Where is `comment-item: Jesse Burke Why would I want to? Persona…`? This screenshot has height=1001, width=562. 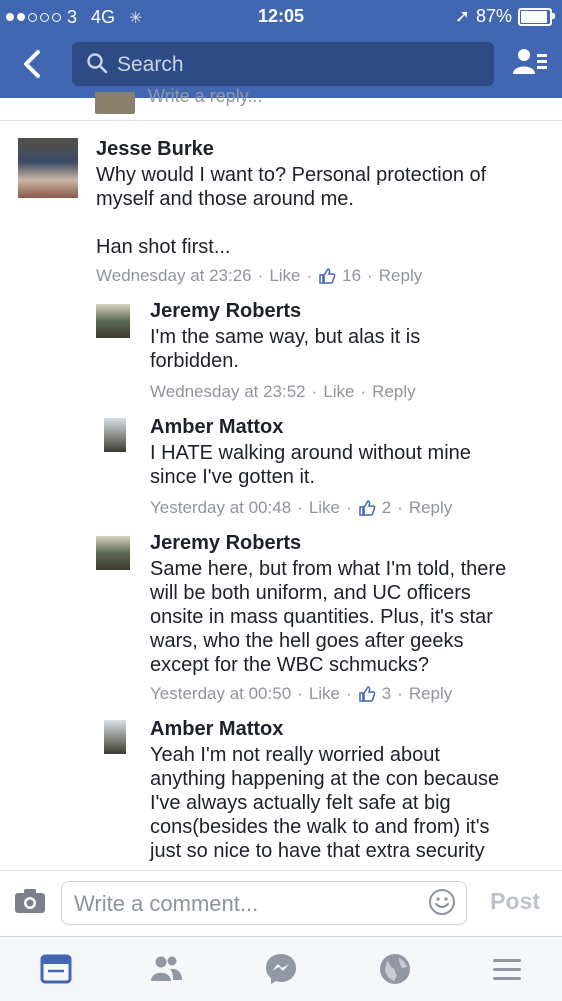
comment-item: Jesse Burke Why would I want to? Persona… is located at coordinates (283, 213).